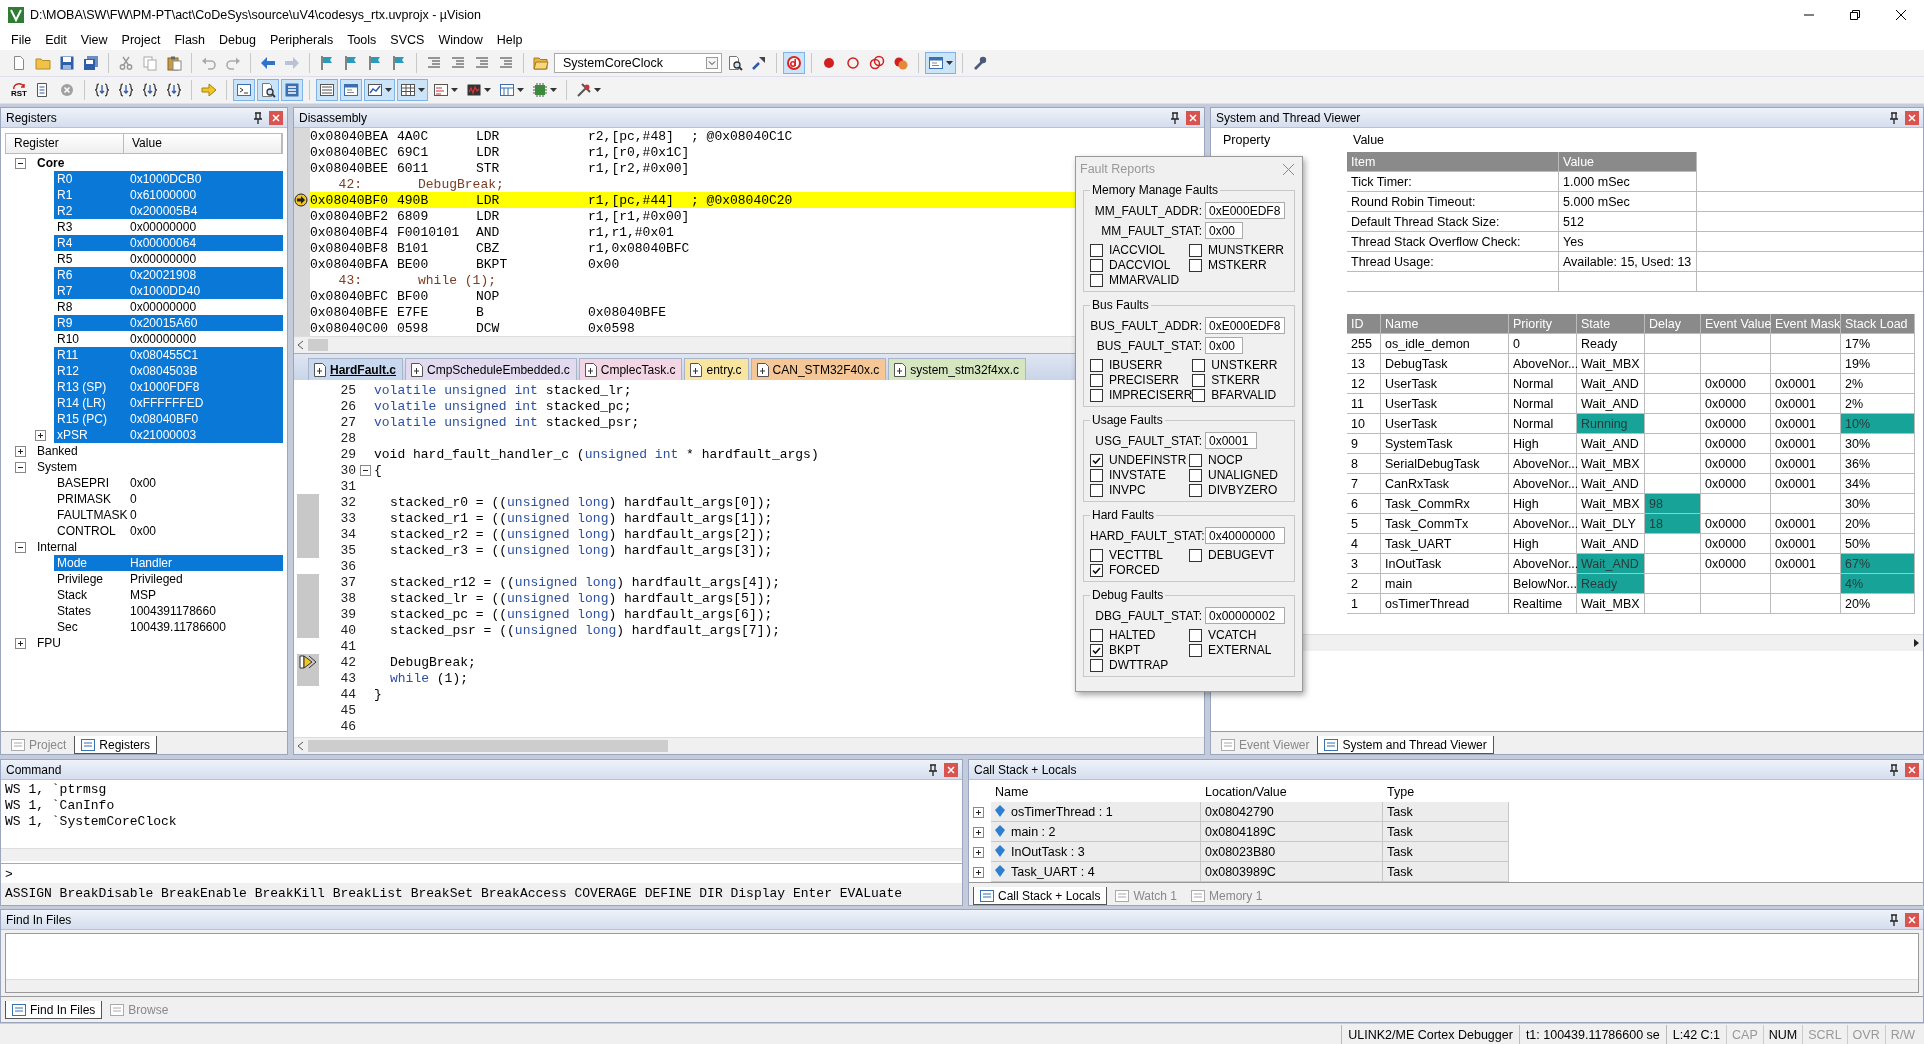 The width and height of the screenshot is (1924, 1044). I want to click on restore-icon, so click(1855, 15).